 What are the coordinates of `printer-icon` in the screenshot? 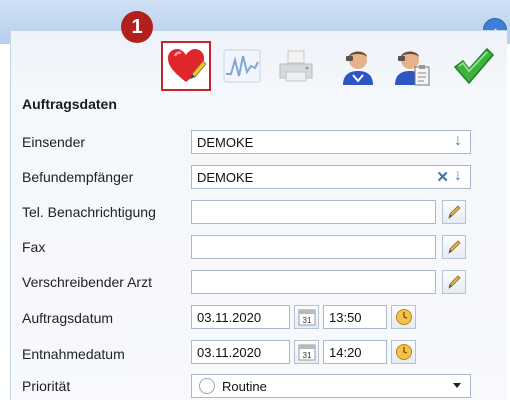 It's located at (296, 66).